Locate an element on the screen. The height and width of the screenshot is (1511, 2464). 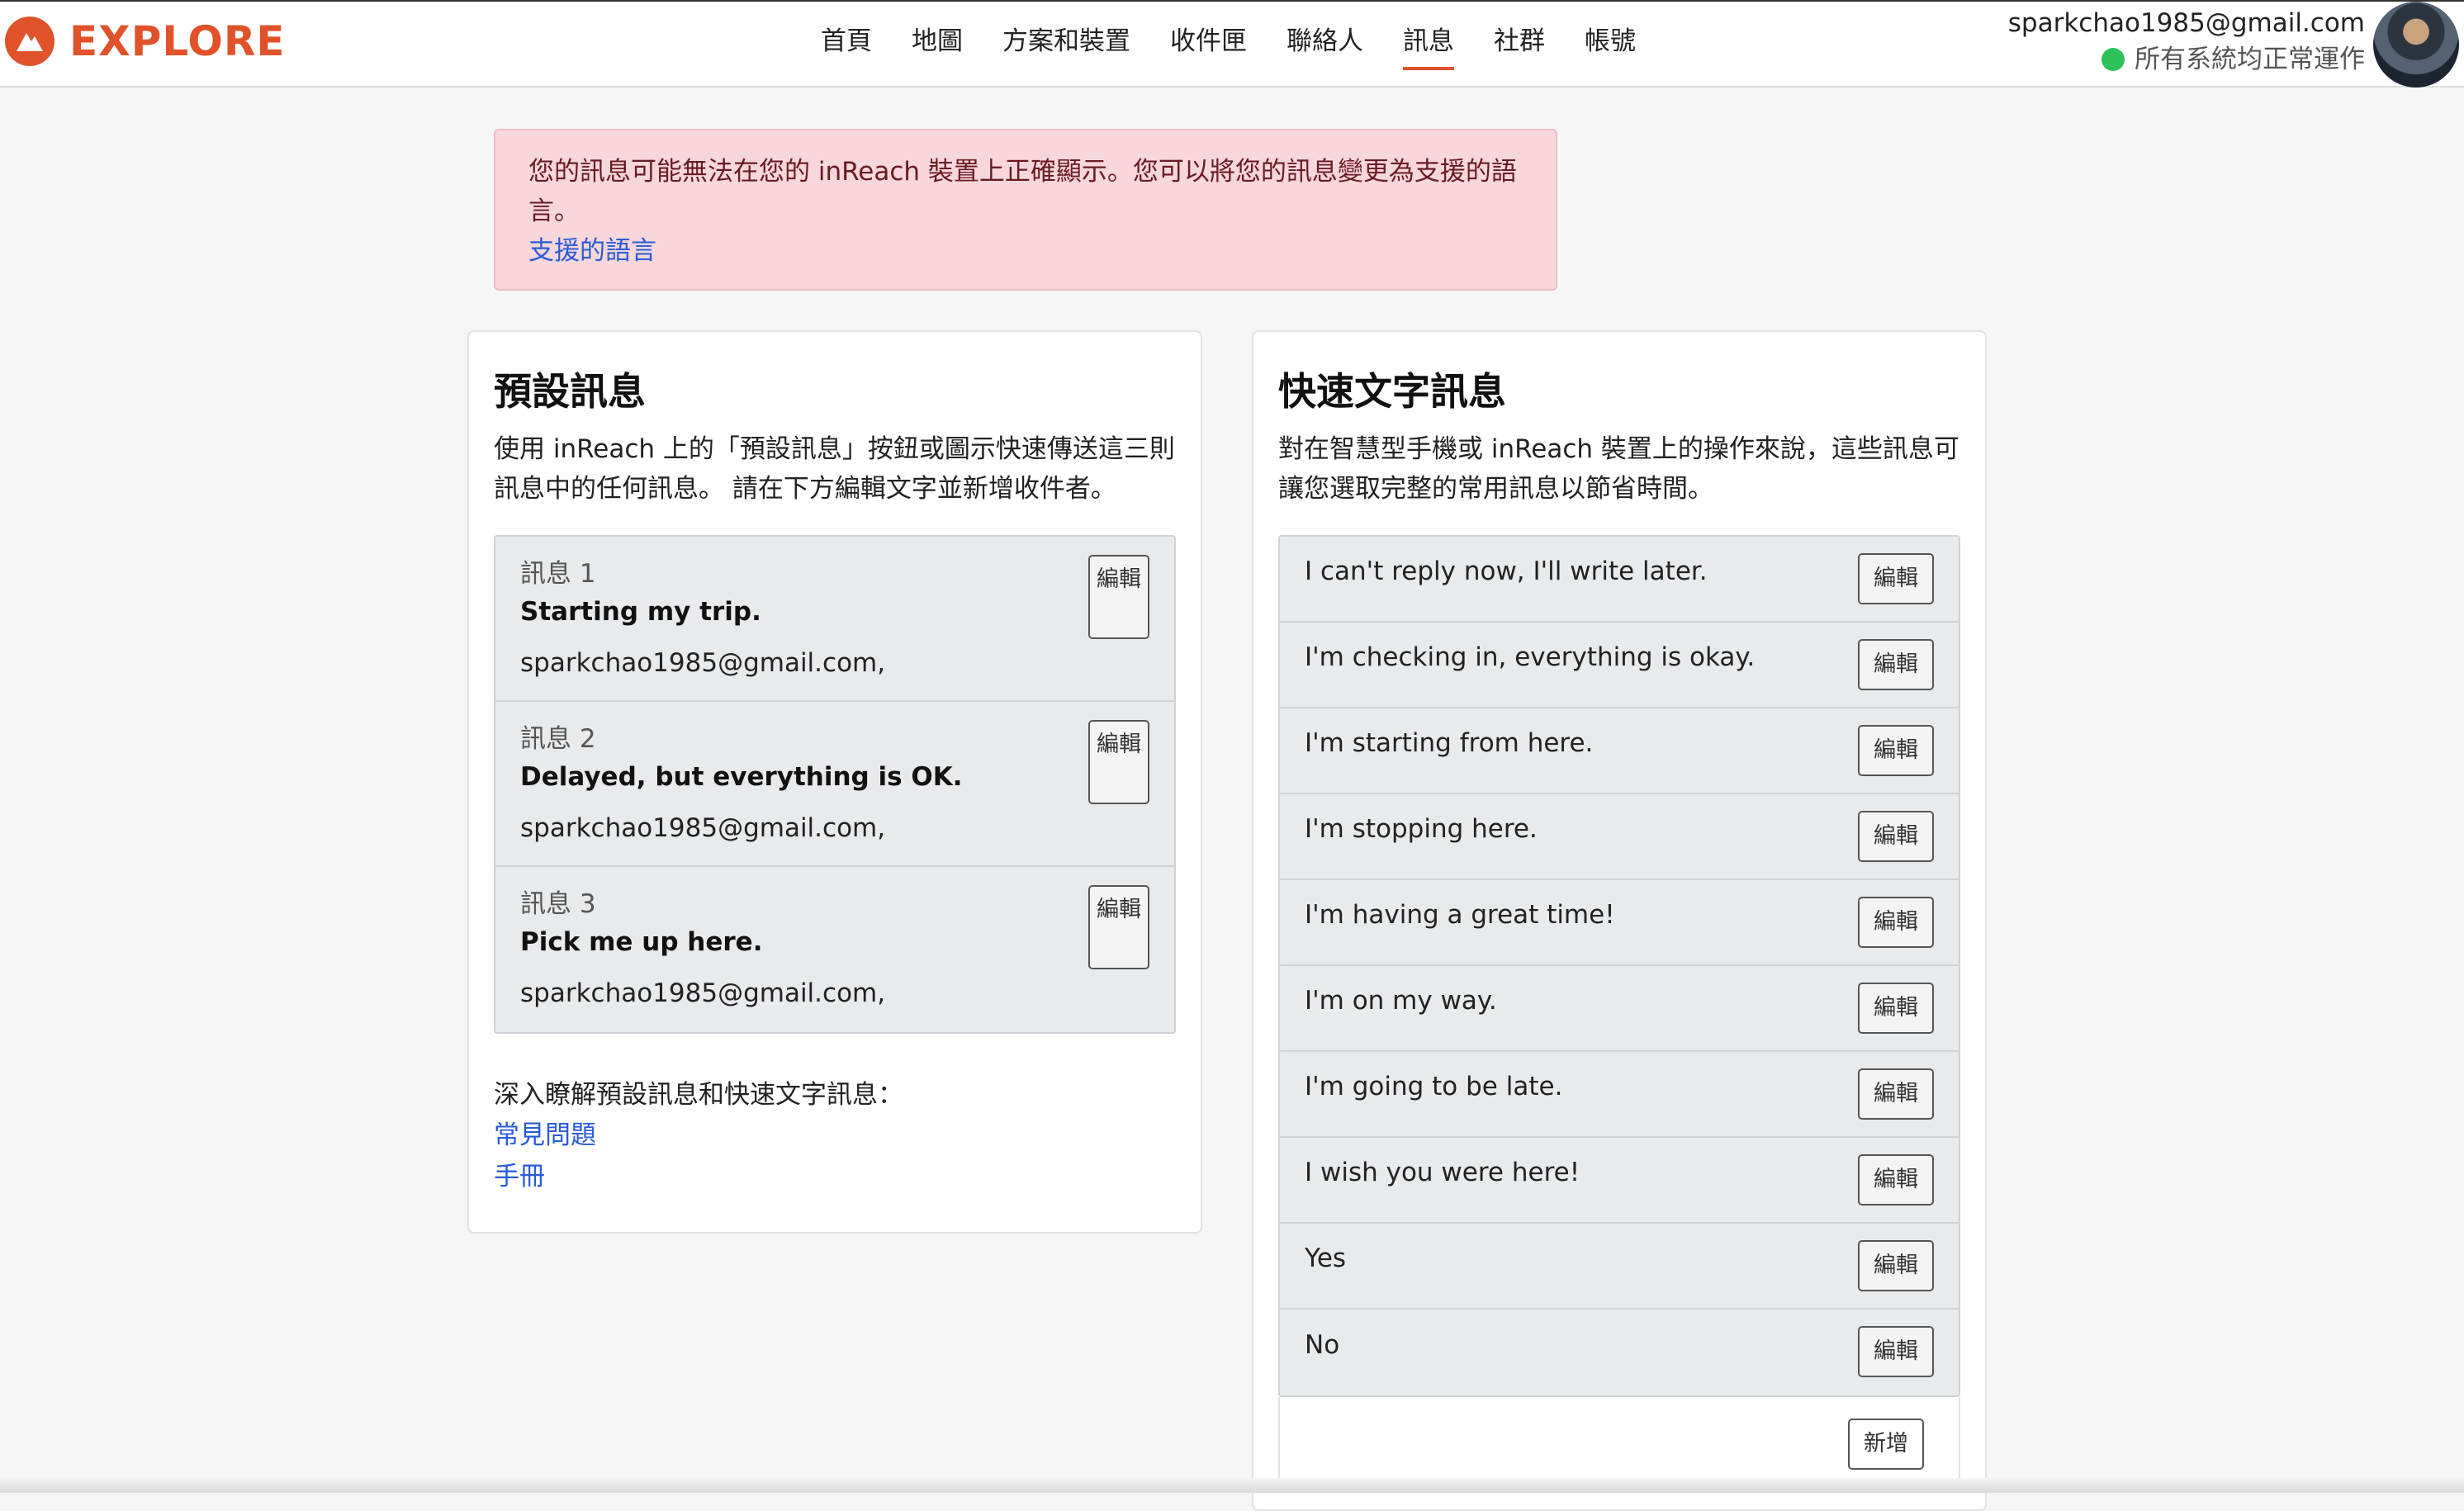
quick-text-message: I can't reply now, I'll write later. is located at coordinates (1507, 571).